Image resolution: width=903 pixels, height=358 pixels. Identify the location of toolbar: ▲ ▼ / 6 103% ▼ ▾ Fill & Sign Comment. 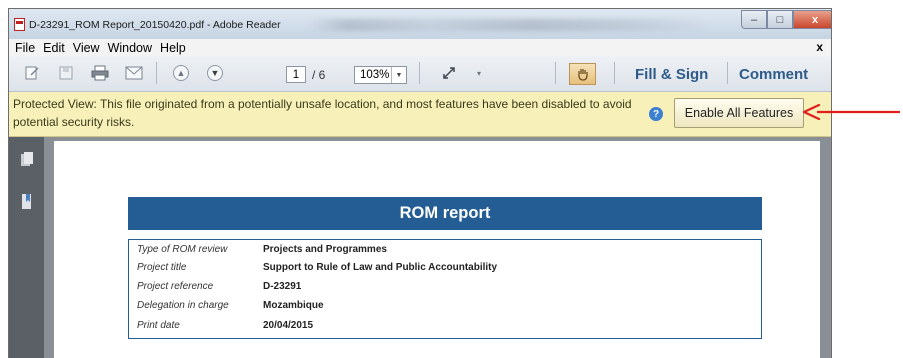
(420, 74).